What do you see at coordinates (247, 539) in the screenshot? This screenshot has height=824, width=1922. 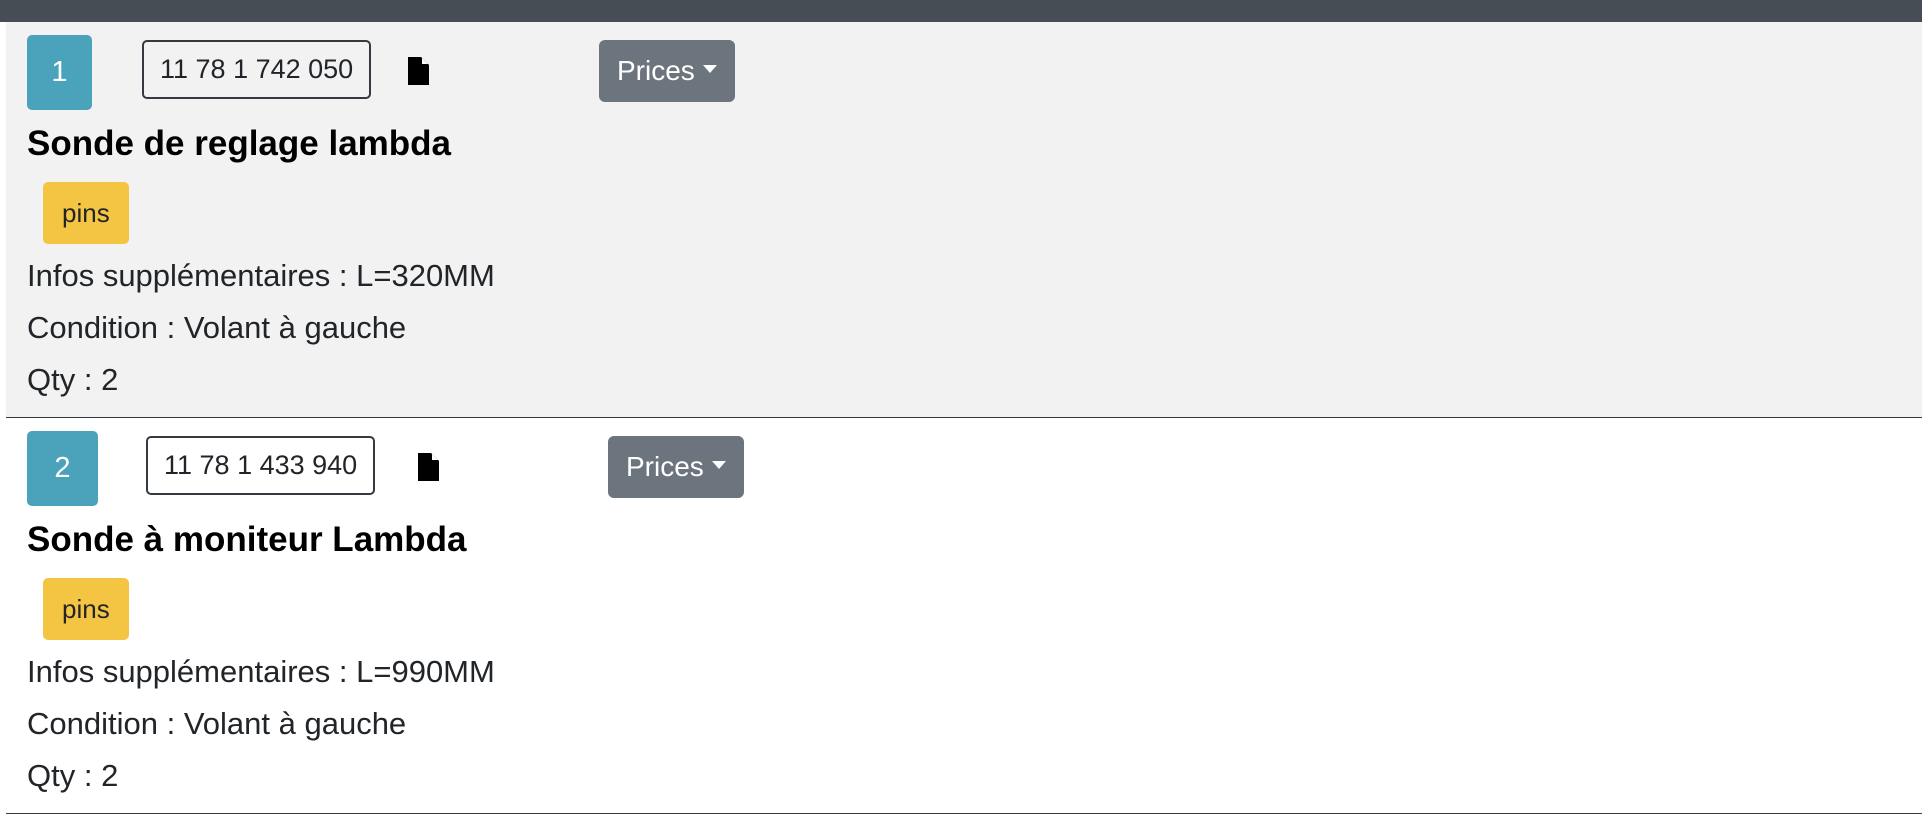 I see `part-title: Sonde à moniteur Lambda` at bounding box center [247, 539].